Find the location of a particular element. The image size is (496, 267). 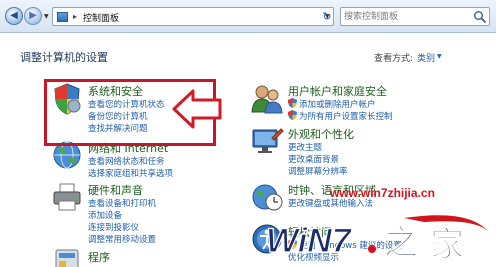

search-input is located at coordinates (406, 17).